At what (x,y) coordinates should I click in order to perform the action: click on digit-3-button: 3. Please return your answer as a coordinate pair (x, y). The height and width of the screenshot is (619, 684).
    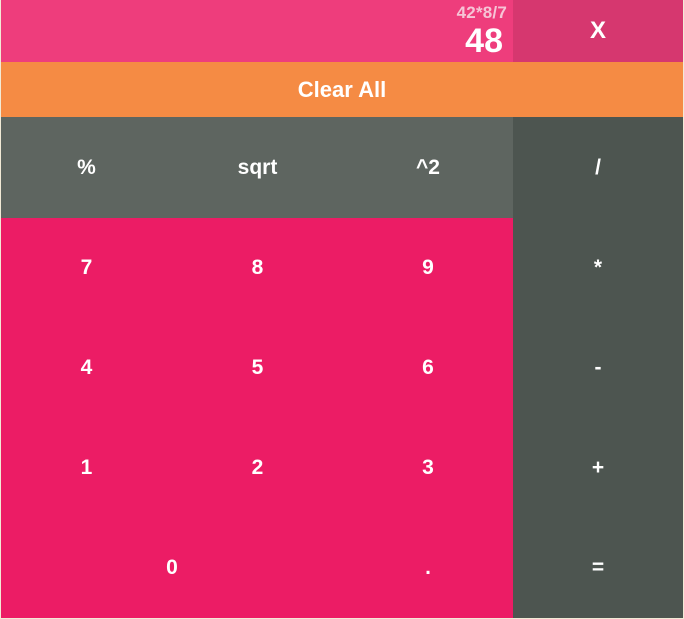
    Looking at the image, I should click on (428, 468).